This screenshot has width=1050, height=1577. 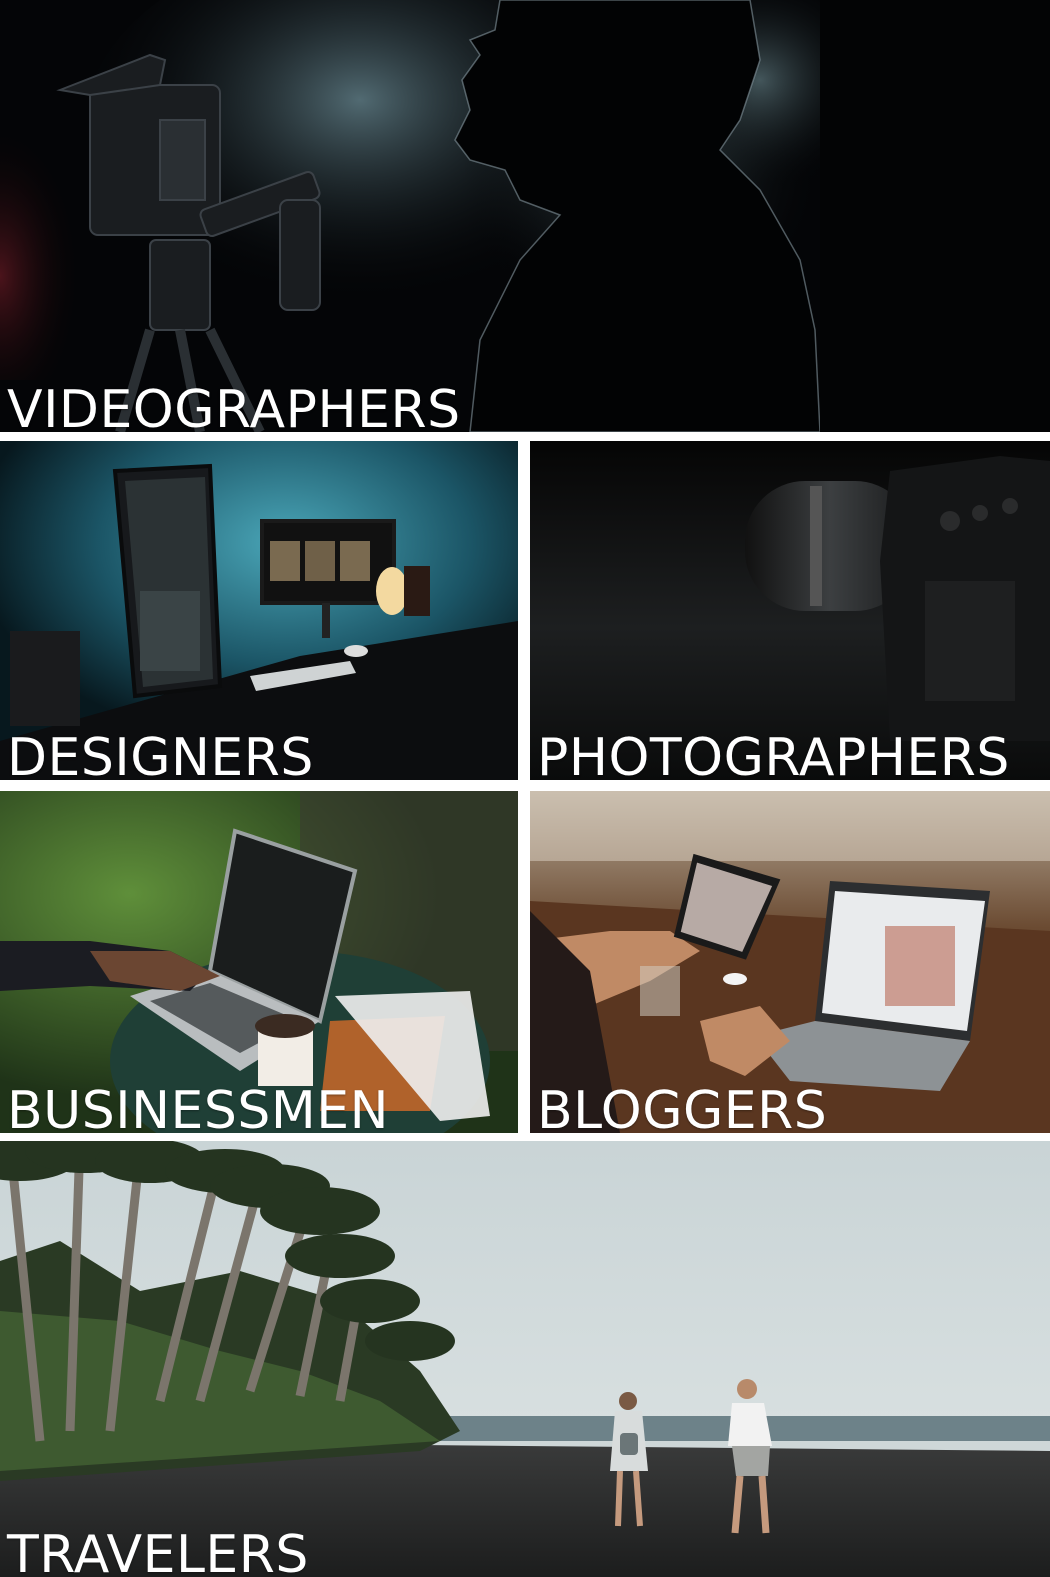 What do you see at coordinates (790, 962) in the screenshot?
I see `tile-bloggers: BLOGGERS` at bounding box center [790, 962].